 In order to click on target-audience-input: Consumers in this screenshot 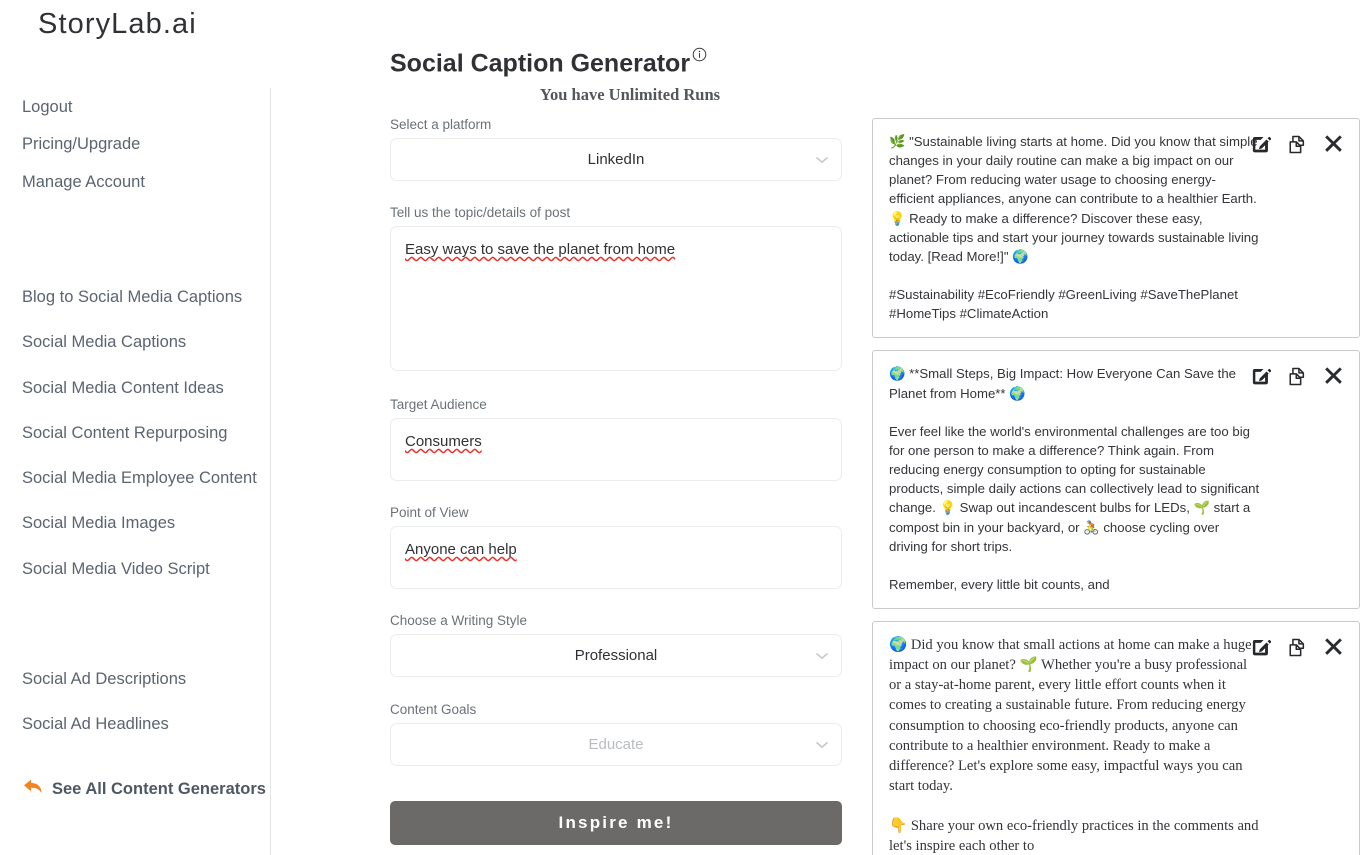, I will do `click(616, 449)`.